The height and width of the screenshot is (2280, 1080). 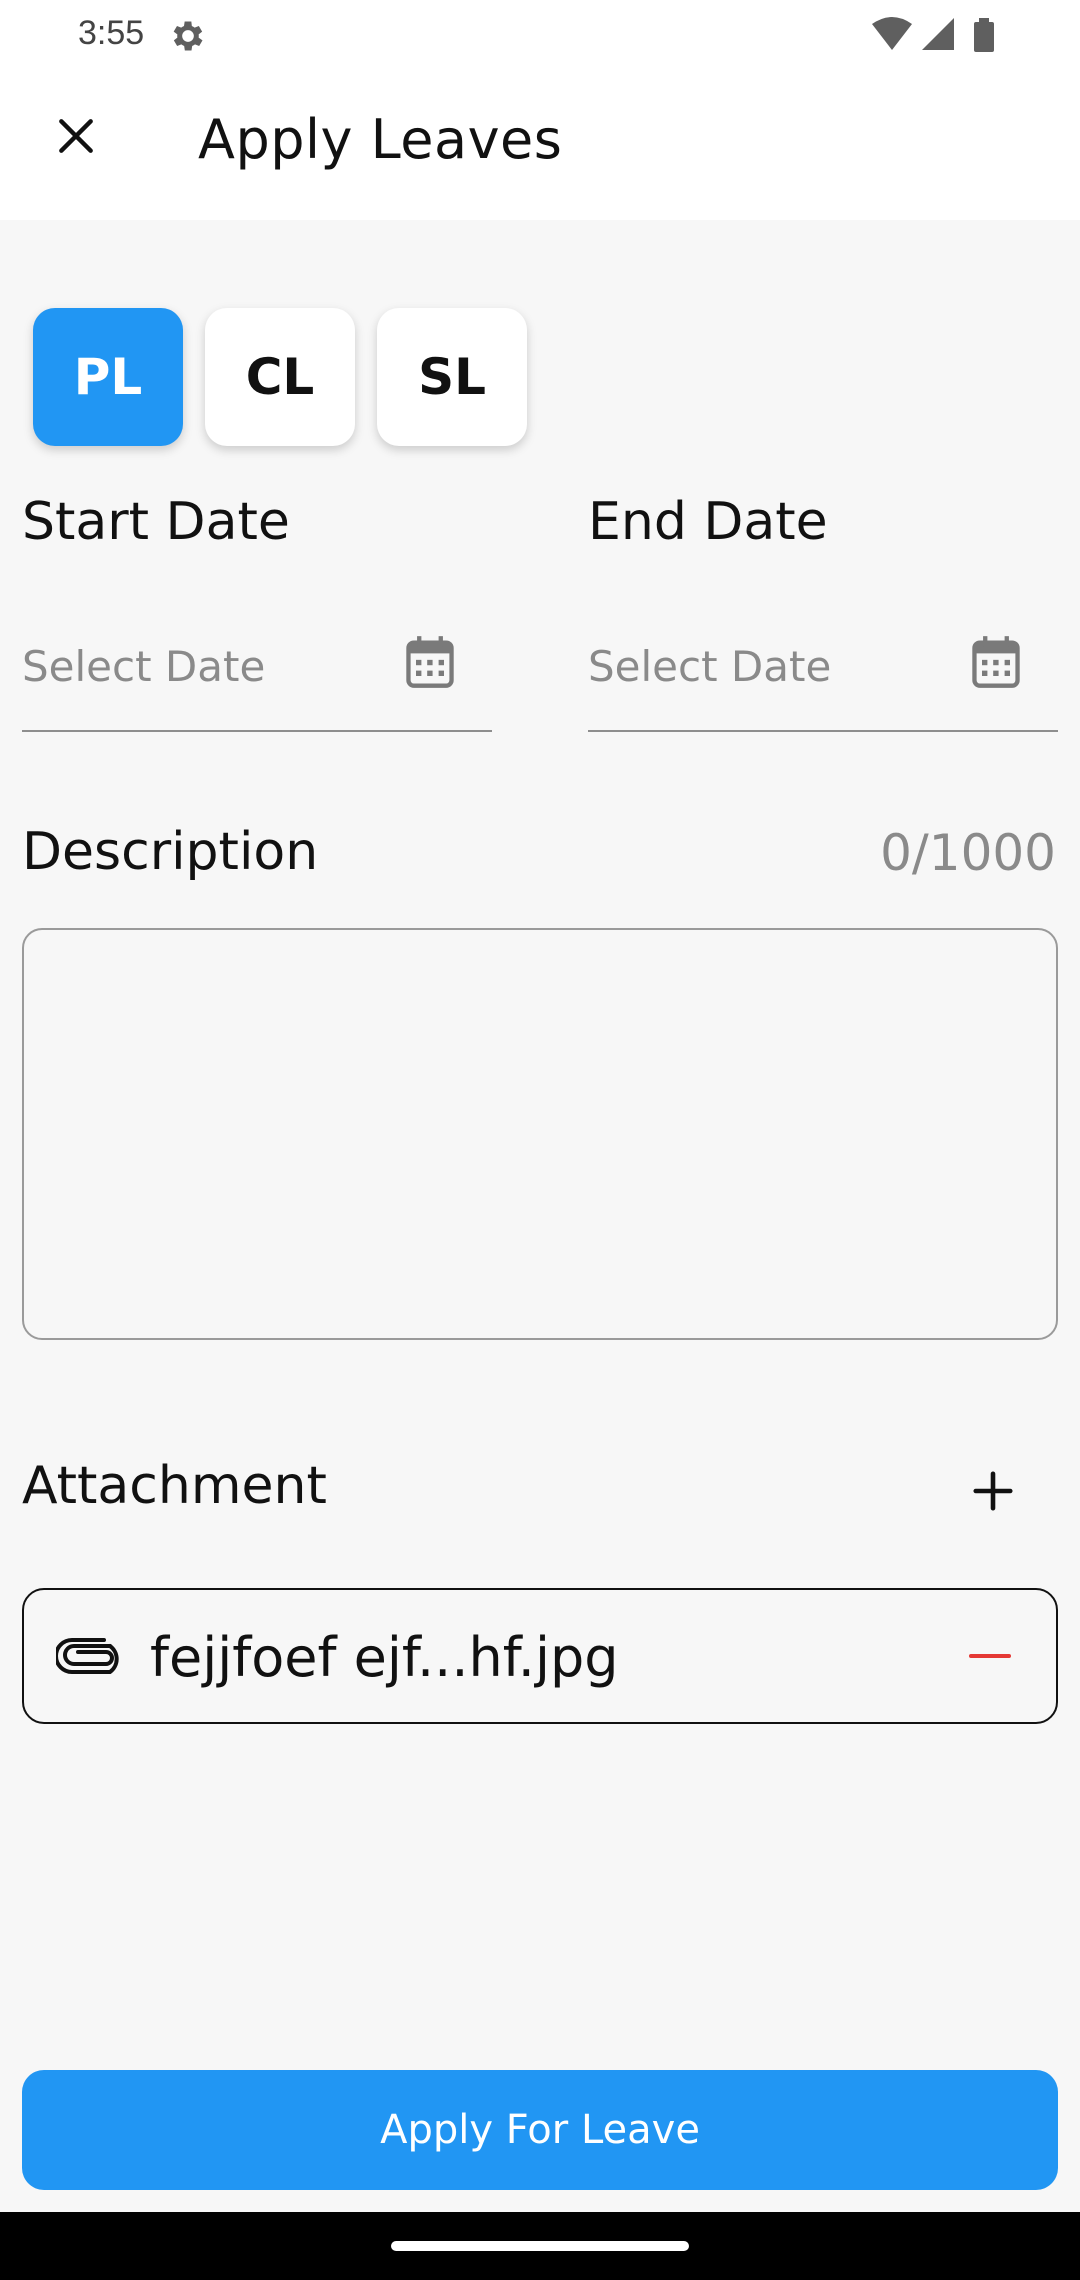 What do you see at coordinates (174, 1486) in the screenshot?
I see `attachment-label: Attachment` at bounding box center [174, 1486].